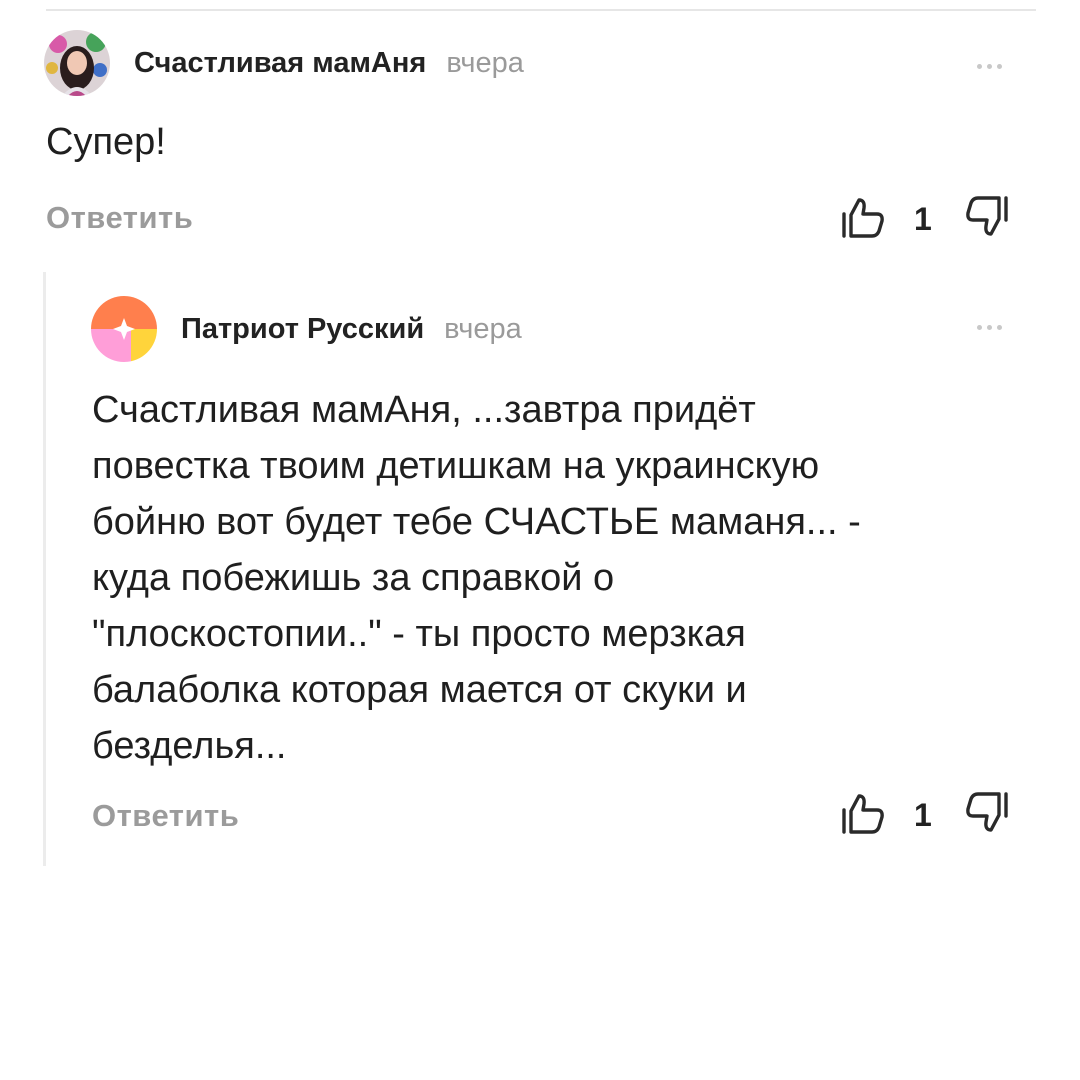 This screenshot has width=1080, height=1080. I want to click on comment-header: Патриот Русский вчера, so click(306, 329).